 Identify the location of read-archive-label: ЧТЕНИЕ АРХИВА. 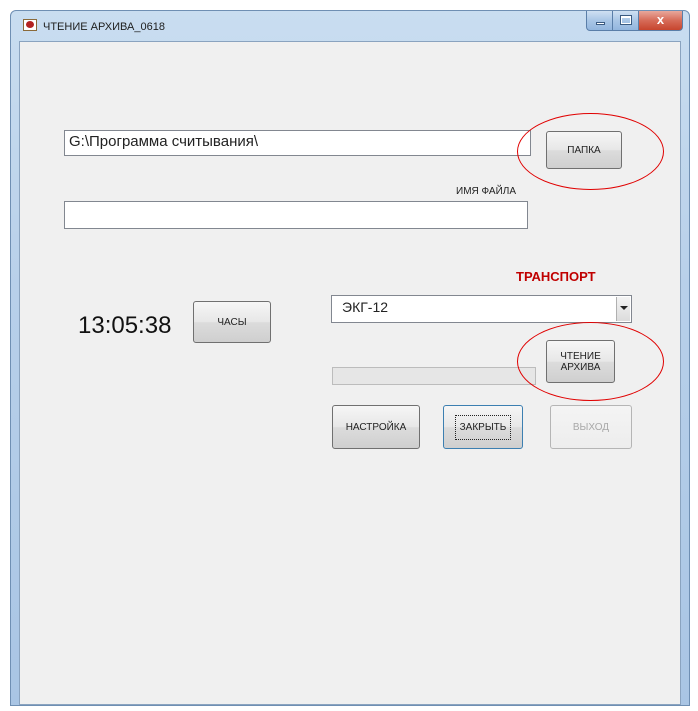
(580, 362).